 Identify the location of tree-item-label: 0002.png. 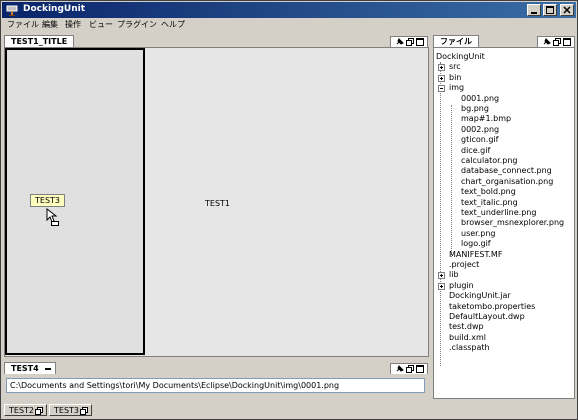
(480, 129).